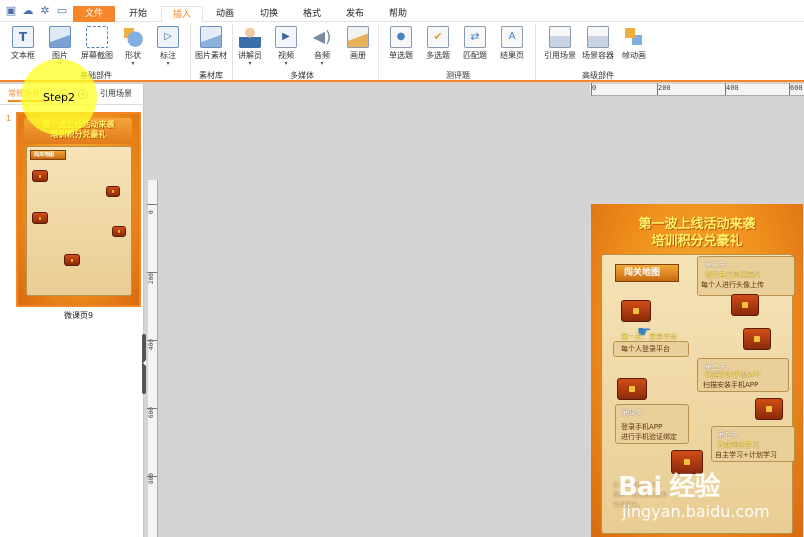  I want to click on result-page-label: 结果页, so click(512, 55).